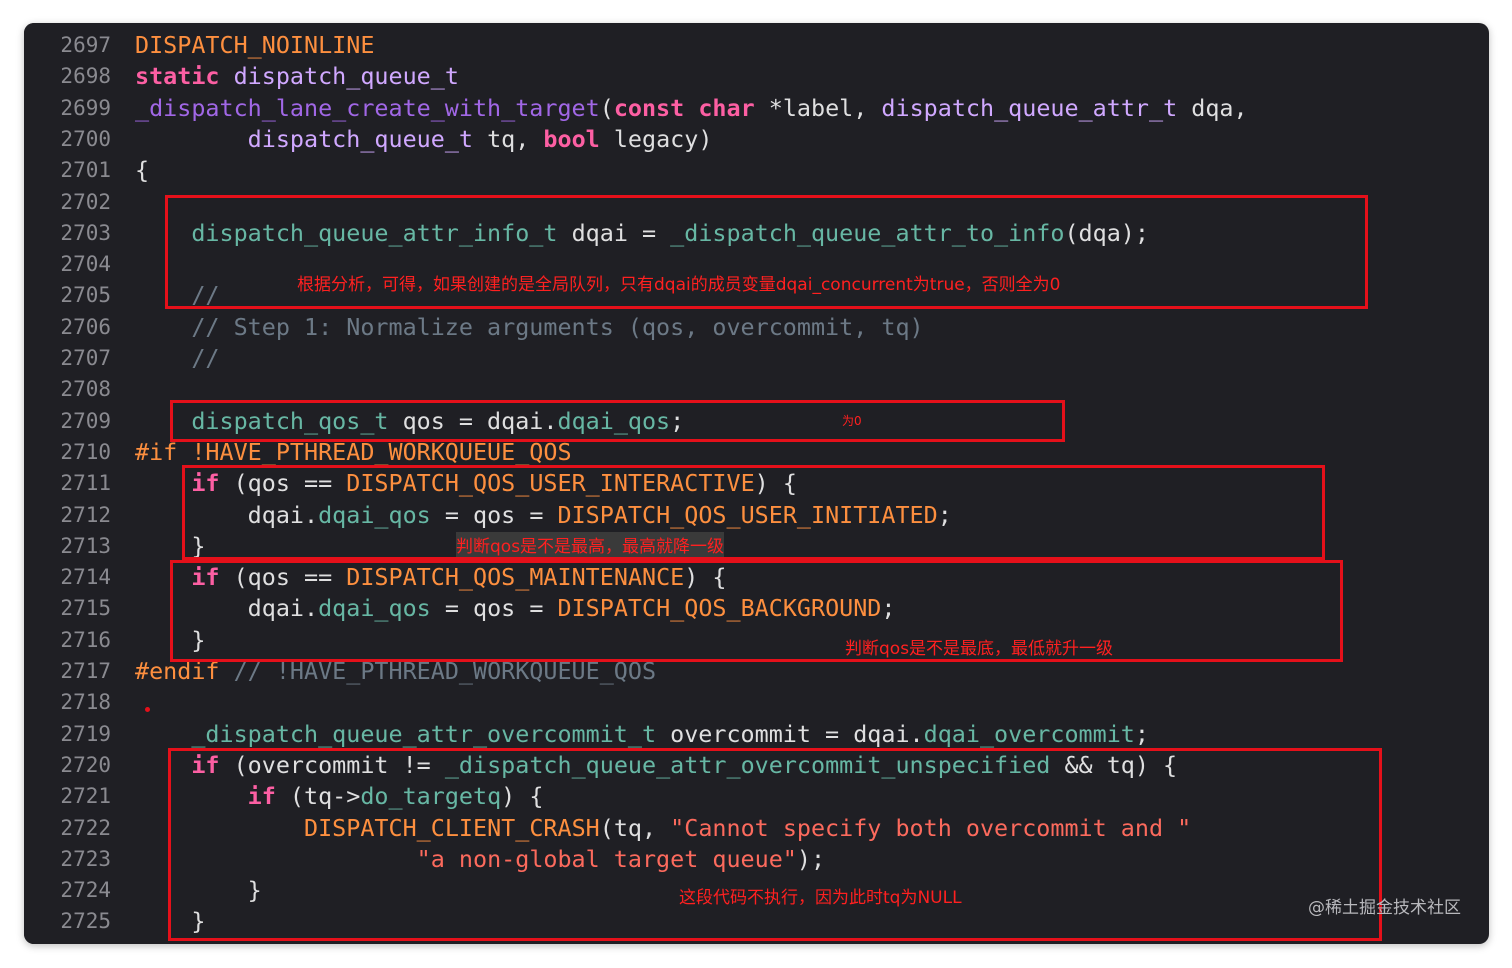  Describe the element at coordinates (85, 827) in the screenshot. I see `line-number: 2722` at that location.